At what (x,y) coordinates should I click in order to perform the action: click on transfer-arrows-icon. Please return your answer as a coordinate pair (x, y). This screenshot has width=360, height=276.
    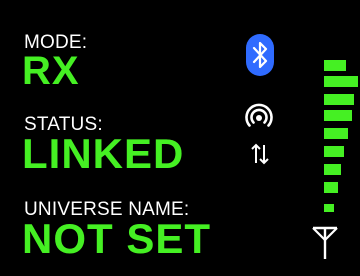
    Looking at the image, I should click on (260, 154).